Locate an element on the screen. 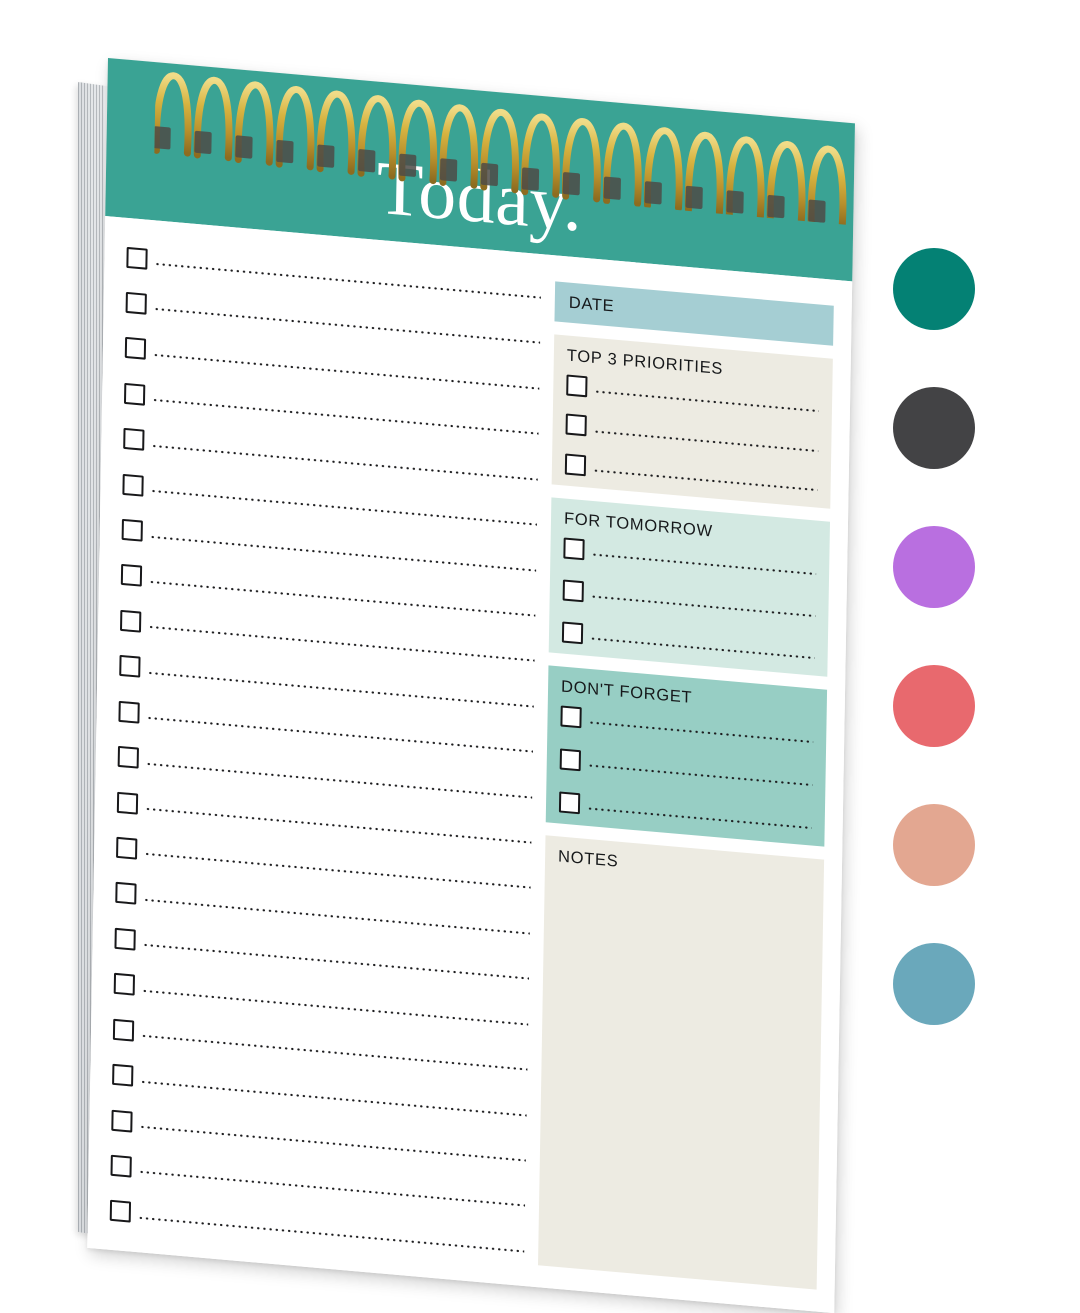 This screenshot has width=1080, height=1313. notes-panel: NOTES is located at coordinates (681, 1062).